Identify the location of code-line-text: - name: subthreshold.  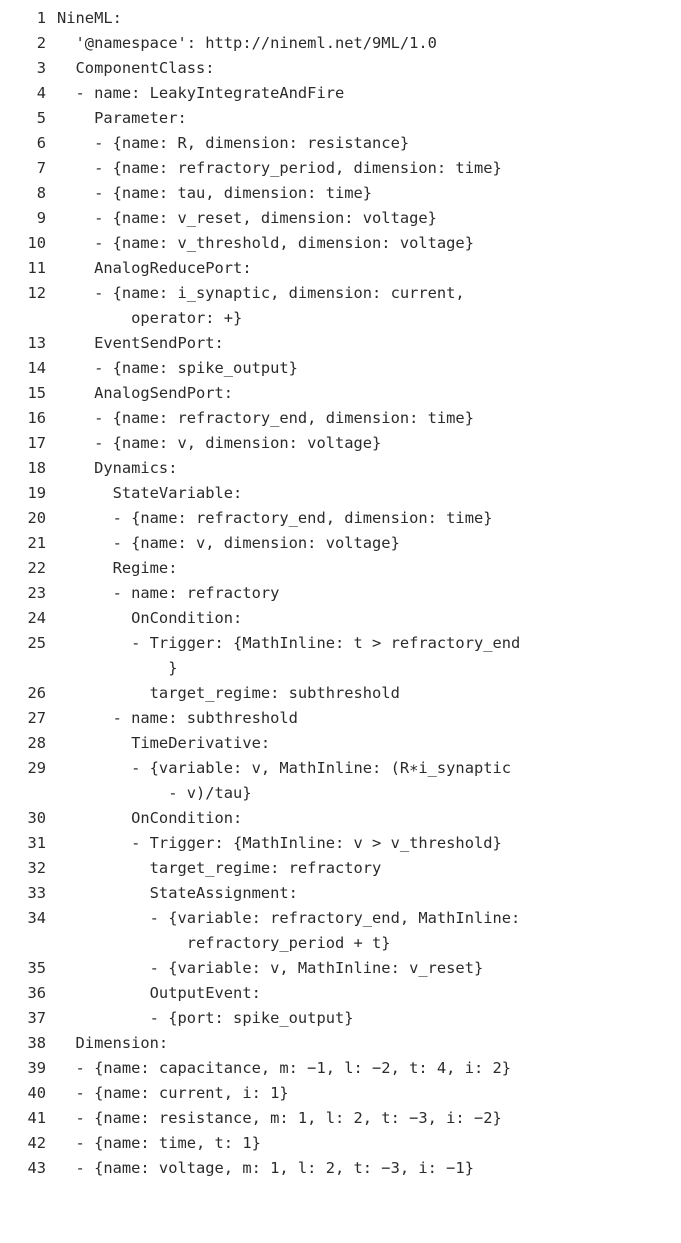
(177, 718).